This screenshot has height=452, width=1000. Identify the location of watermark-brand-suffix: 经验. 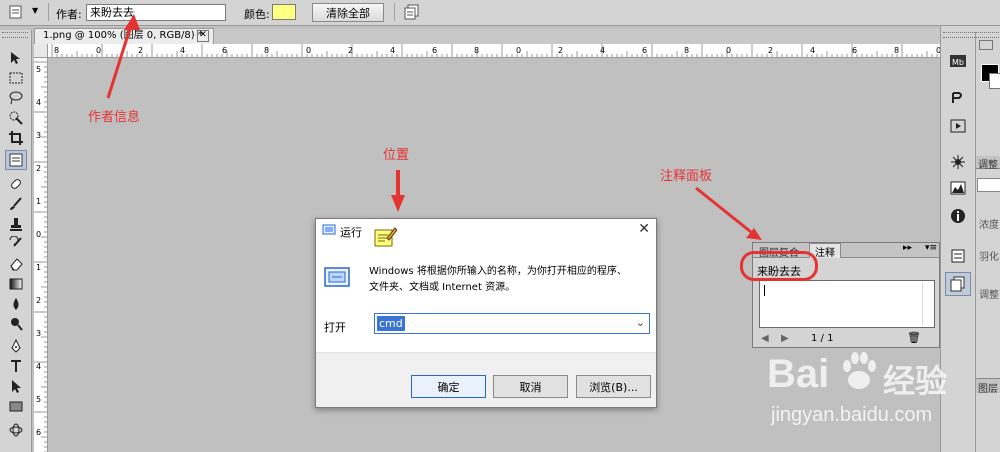
(915, 381).